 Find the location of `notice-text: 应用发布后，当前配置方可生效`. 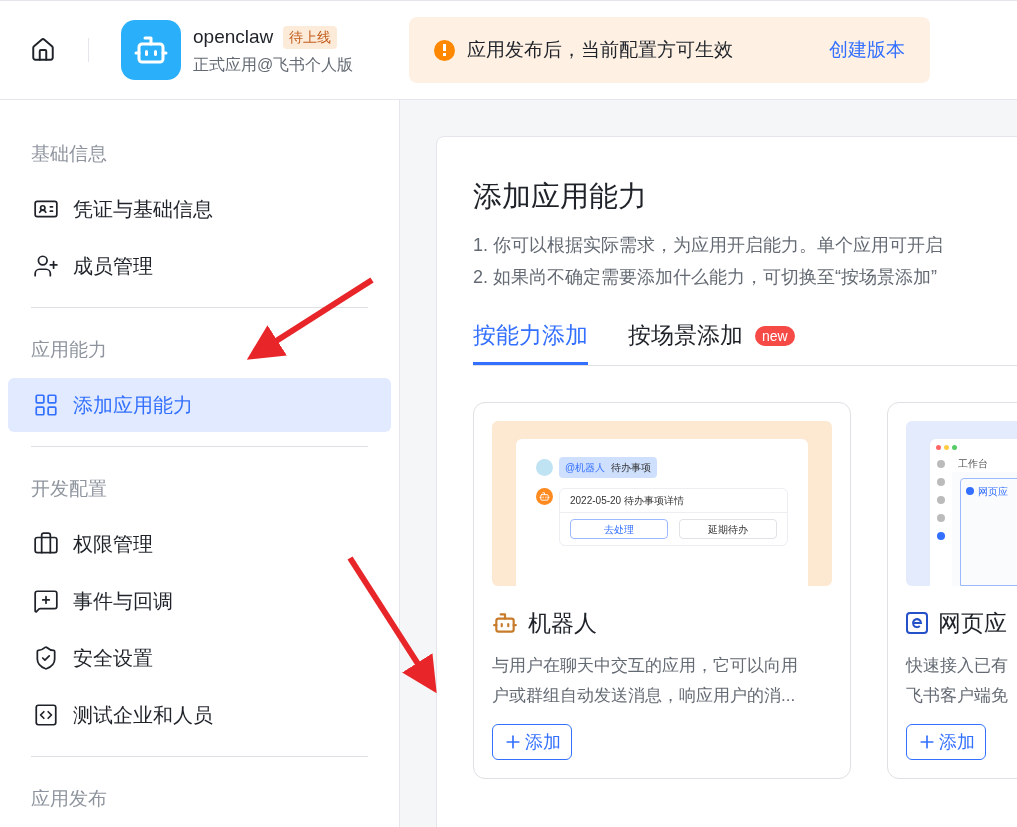

notice-text: 应用发布后，当前配置方可生效 is located at coordinates (600, 49).